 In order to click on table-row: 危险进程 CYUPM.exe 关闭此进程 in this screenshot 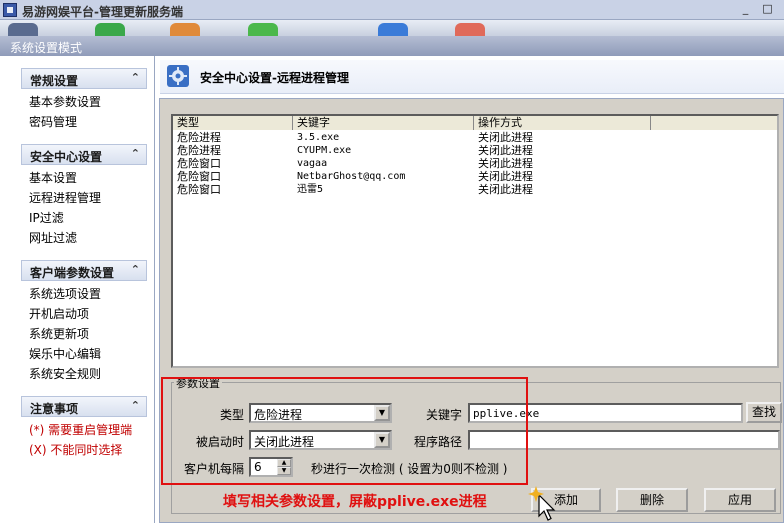, I will do `click(475, 150)`.